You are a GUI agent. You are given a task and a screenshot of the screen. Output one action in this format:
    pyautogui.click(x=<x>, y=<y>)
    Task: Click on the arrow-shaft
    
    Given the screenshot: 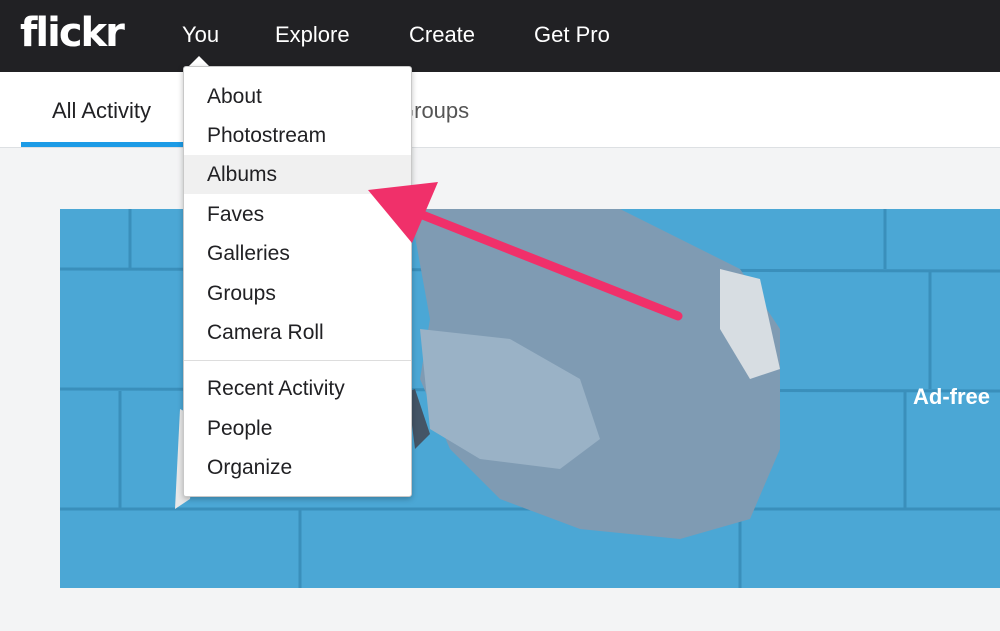 What is the action you would take?
    pyautogui.click(x=549, y=265)
    